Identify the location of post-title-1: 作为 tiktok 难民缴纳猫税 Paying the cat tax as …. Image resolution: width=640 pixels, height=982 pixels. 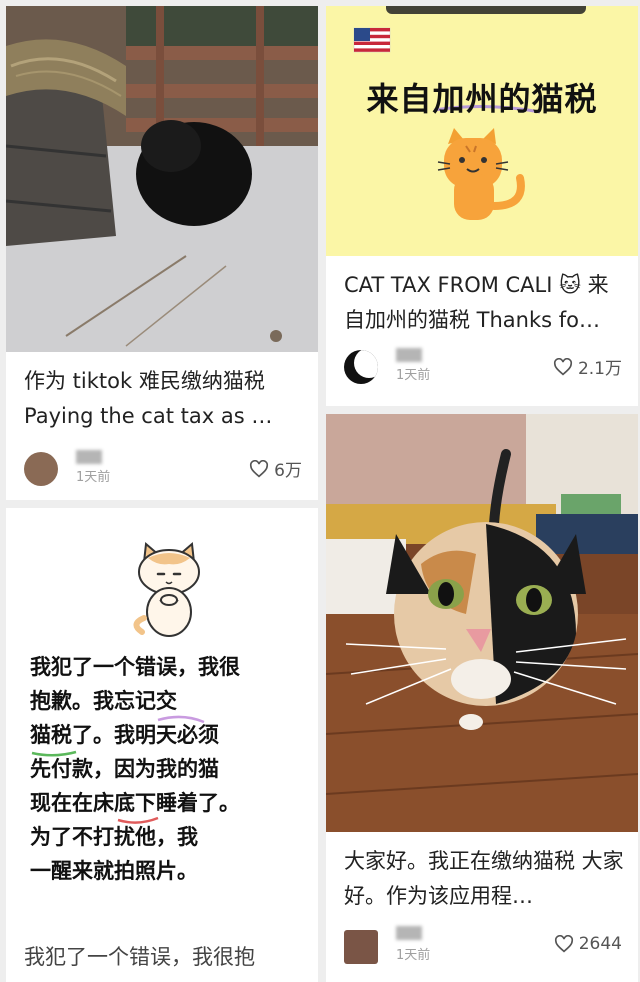
(164, 399).